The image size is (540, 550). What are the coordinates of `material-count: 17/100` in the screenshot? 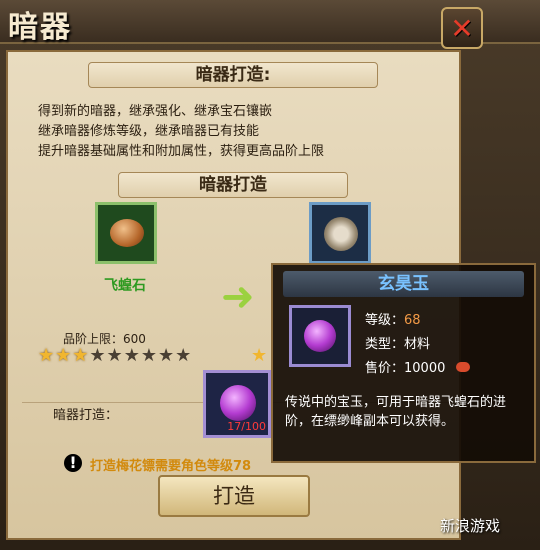 It's located at (246, 426).